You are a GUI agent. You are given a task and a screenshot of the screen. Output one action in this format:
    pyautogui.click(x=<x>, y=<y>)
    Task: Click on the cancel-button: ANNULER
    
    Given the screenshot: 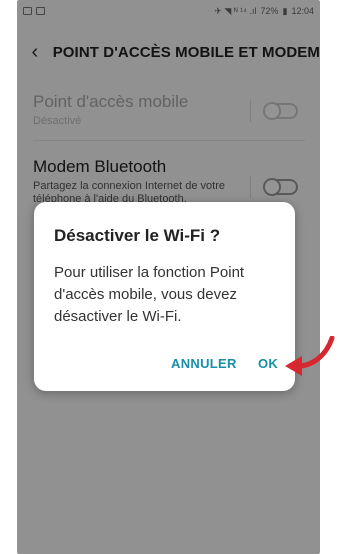 What is the action you would take?
    pyautogui.click(x=204, y=363)
    